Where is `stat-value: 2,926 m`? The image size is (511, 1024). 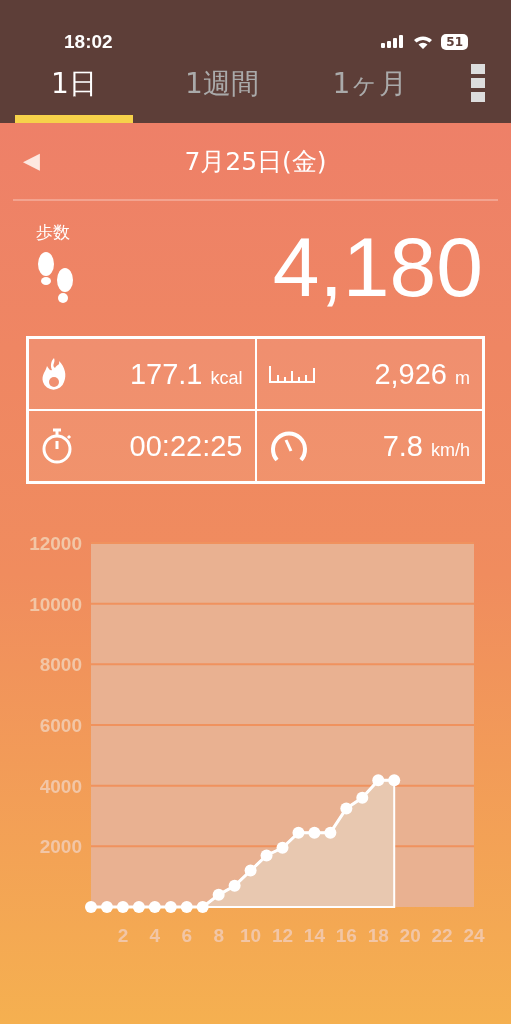 stat-value: 2,926 m is located at coordinates (422, 374).